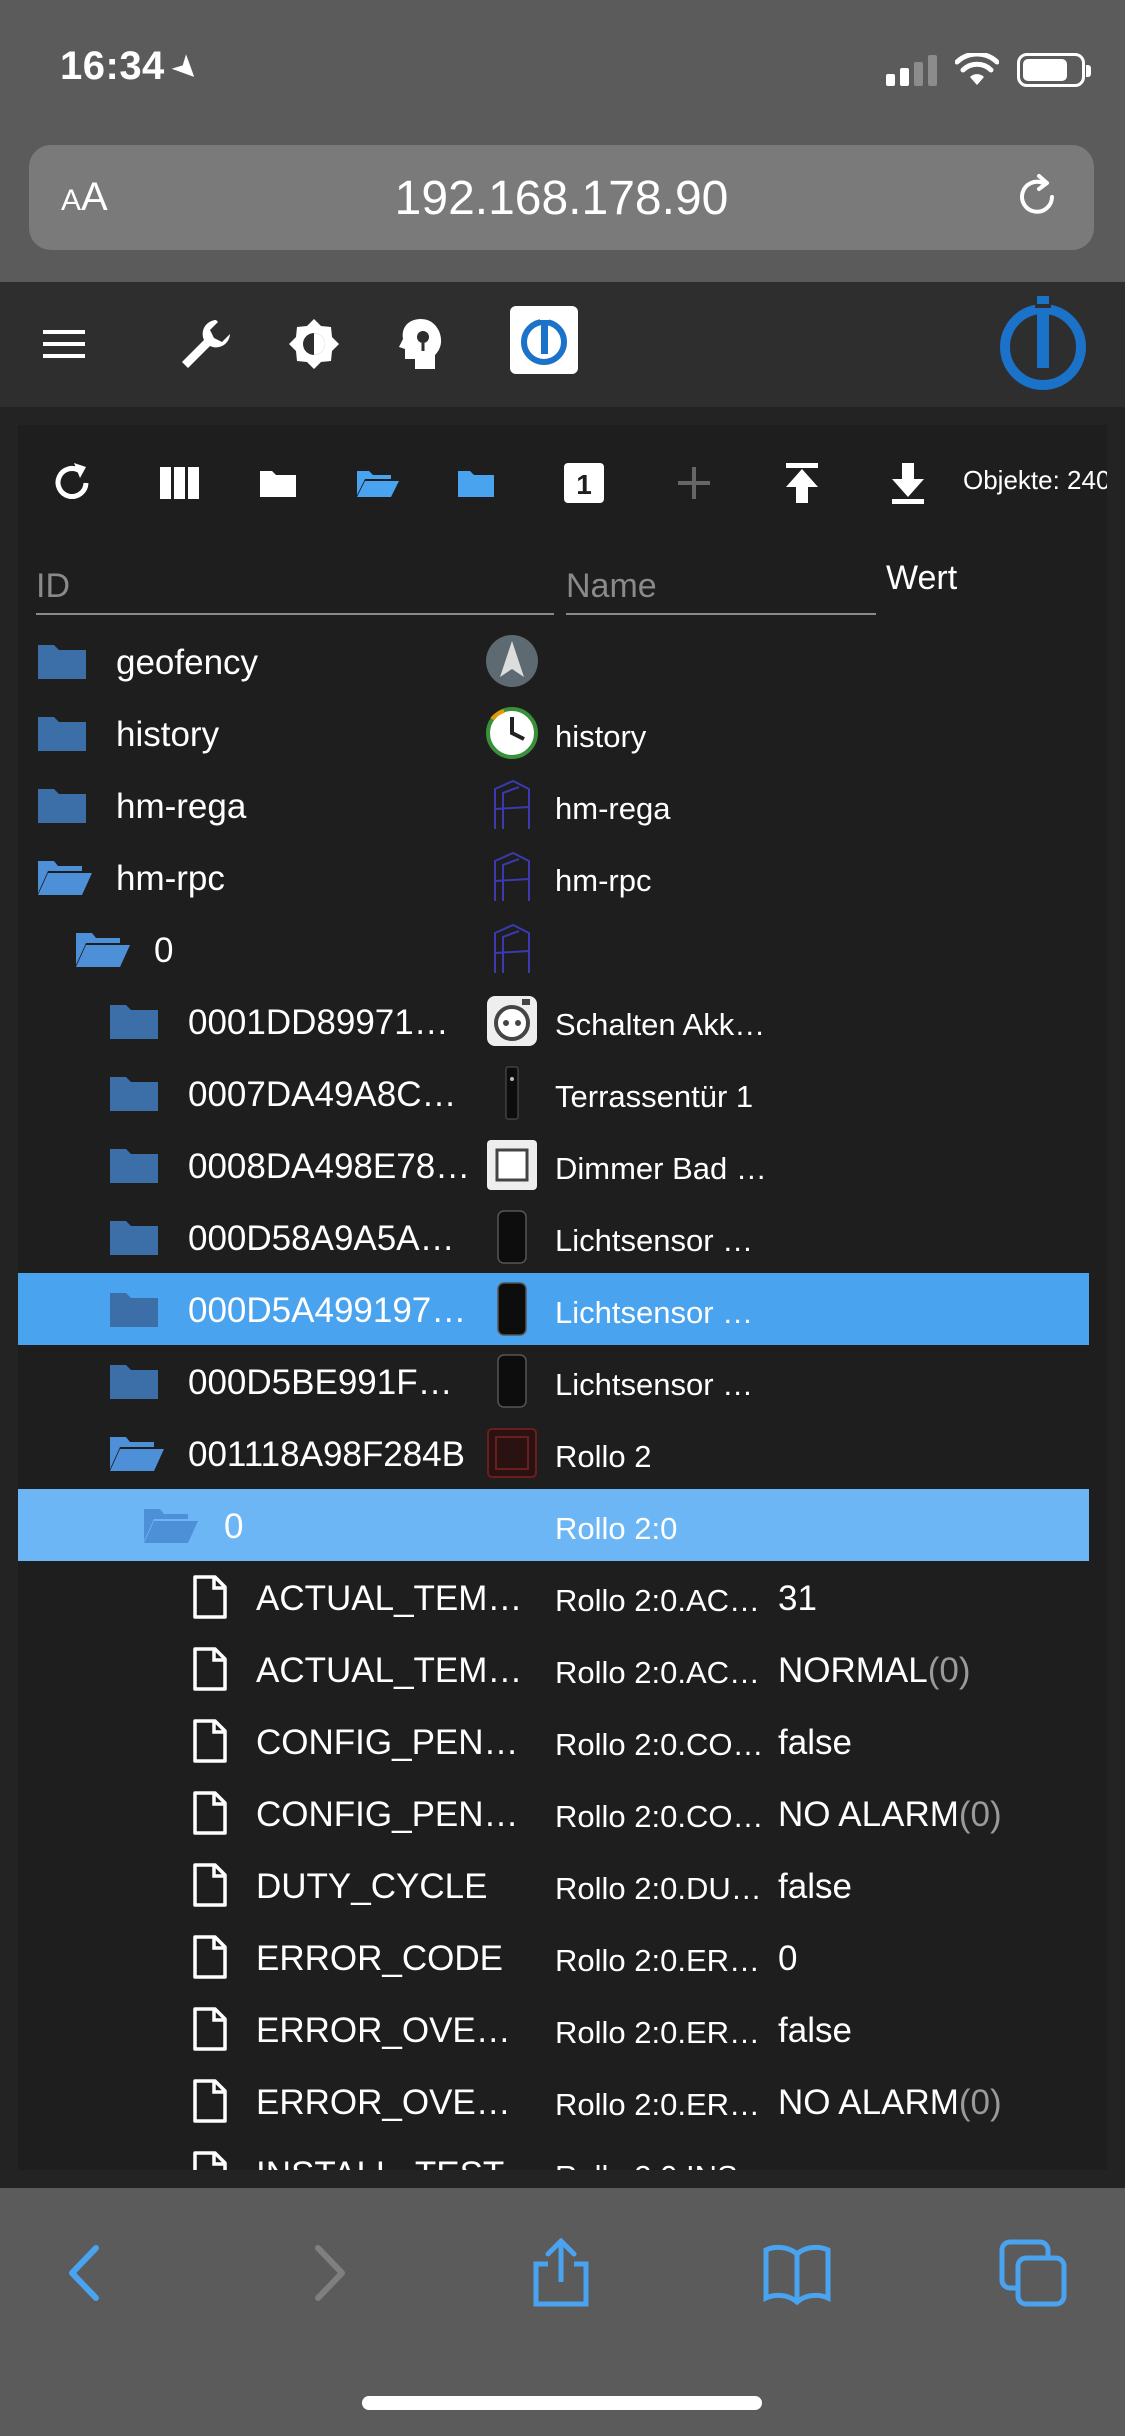 Image resolution: width=1125 pixels, height=2436 pixels. I want to click on menu-icon, so click(64, 344).